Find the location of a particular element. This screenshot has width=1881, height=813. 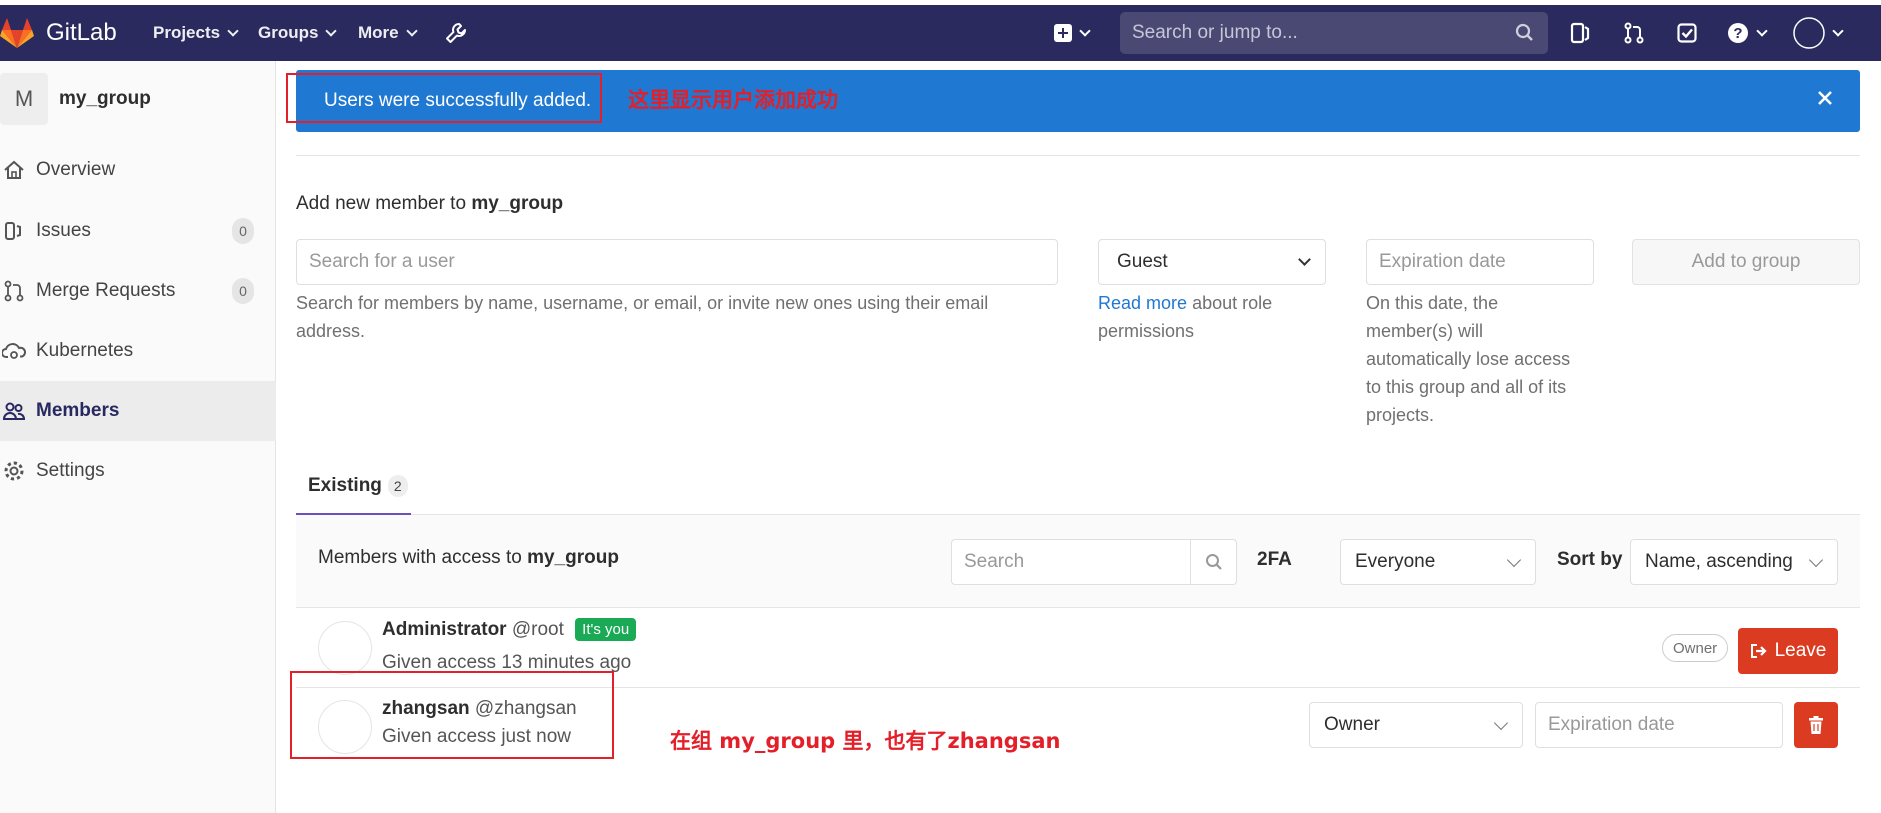

access-level-value: Guest is located at coordinates (1142, 261).